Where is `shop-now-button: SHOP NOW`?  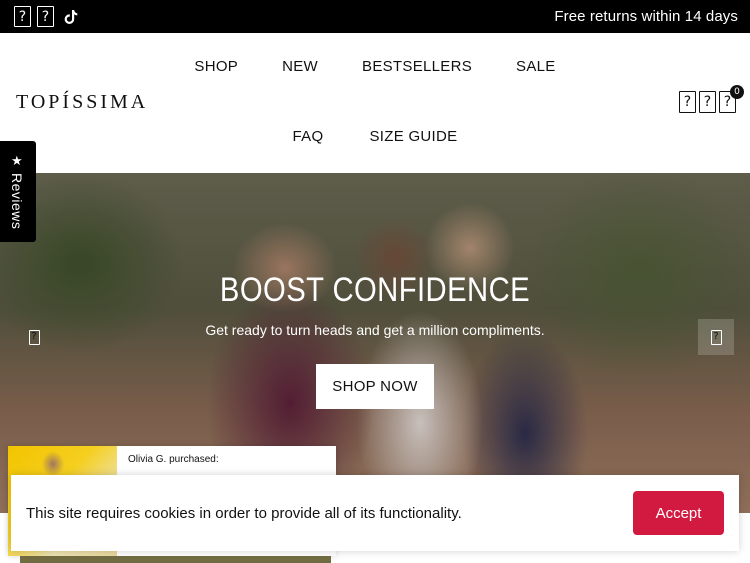 shop-now-button: SHOP NOW is located at coordinates (375, 386).